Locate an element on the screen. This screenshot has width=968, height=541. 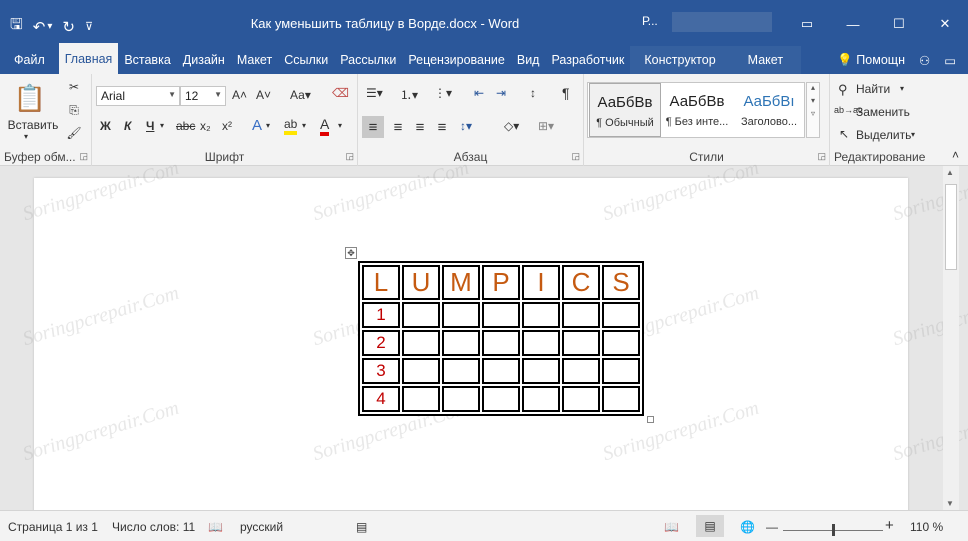
sort-icon: ↕ is located at coordinates (533, 93).